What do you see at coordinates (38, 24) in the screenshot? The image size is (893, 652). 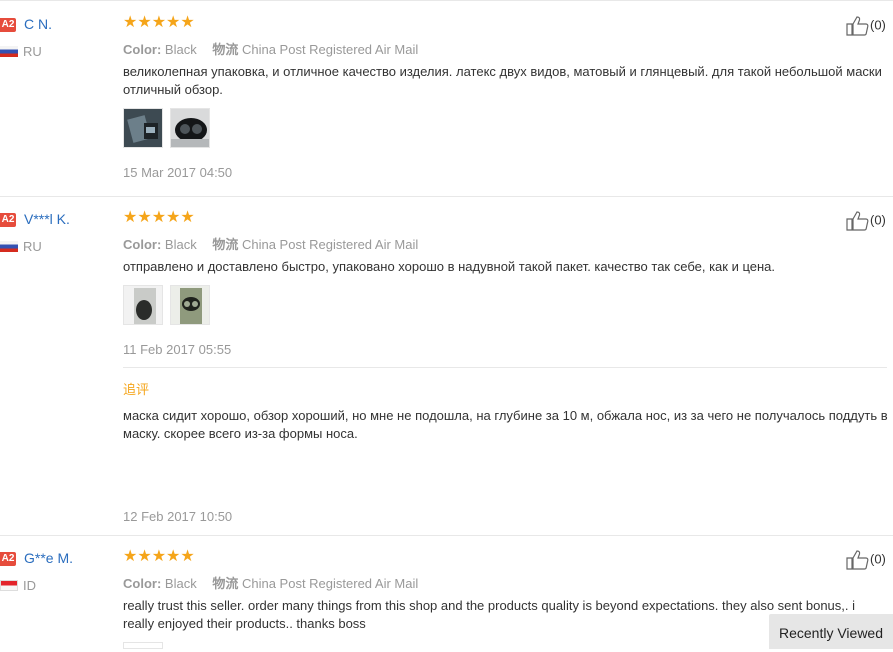 I see `reviewer-name: C N.` at bounding box center [38, 24].